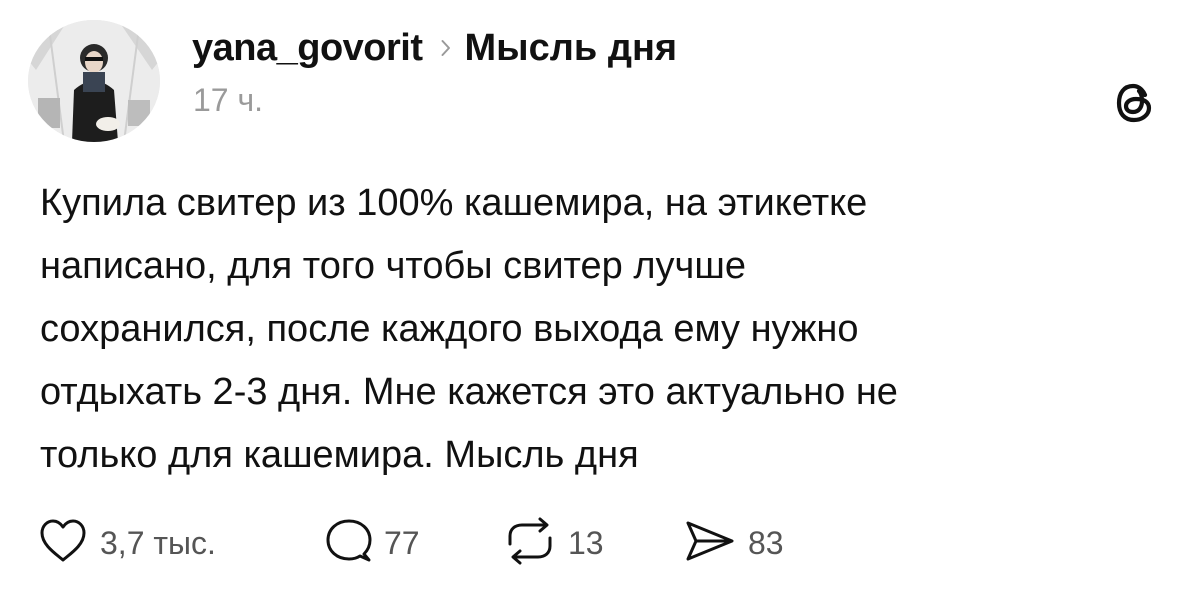  I want to click on share-button: 83, so click(733, 543).